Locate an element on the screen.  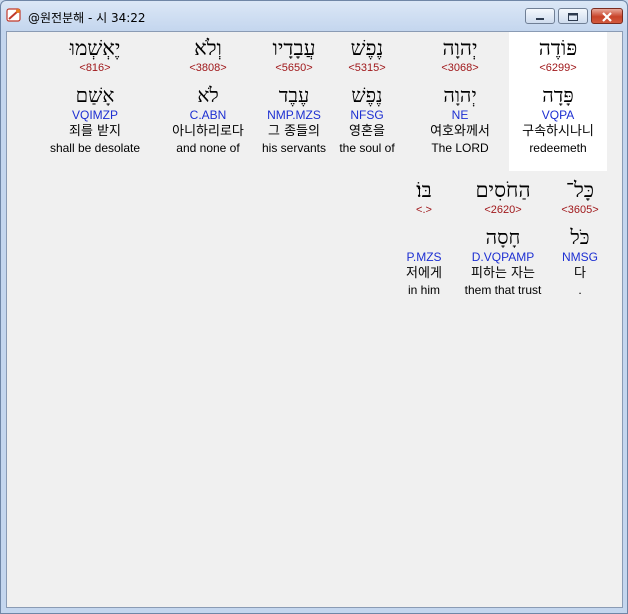
hebrew-word: בּוֹ׃ is located at coordinates (424, 190).